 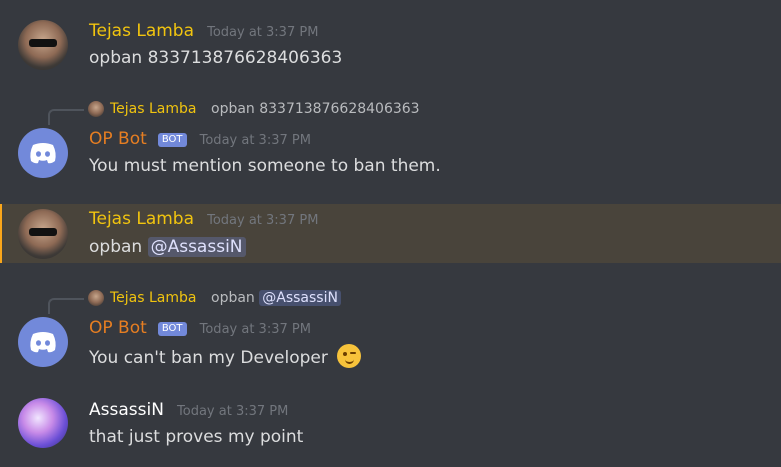 What do you see at coordinates (216, 58) in the screenshot?
I see `message-text: opban 833713876628406363` at bounding box center [216, 58].